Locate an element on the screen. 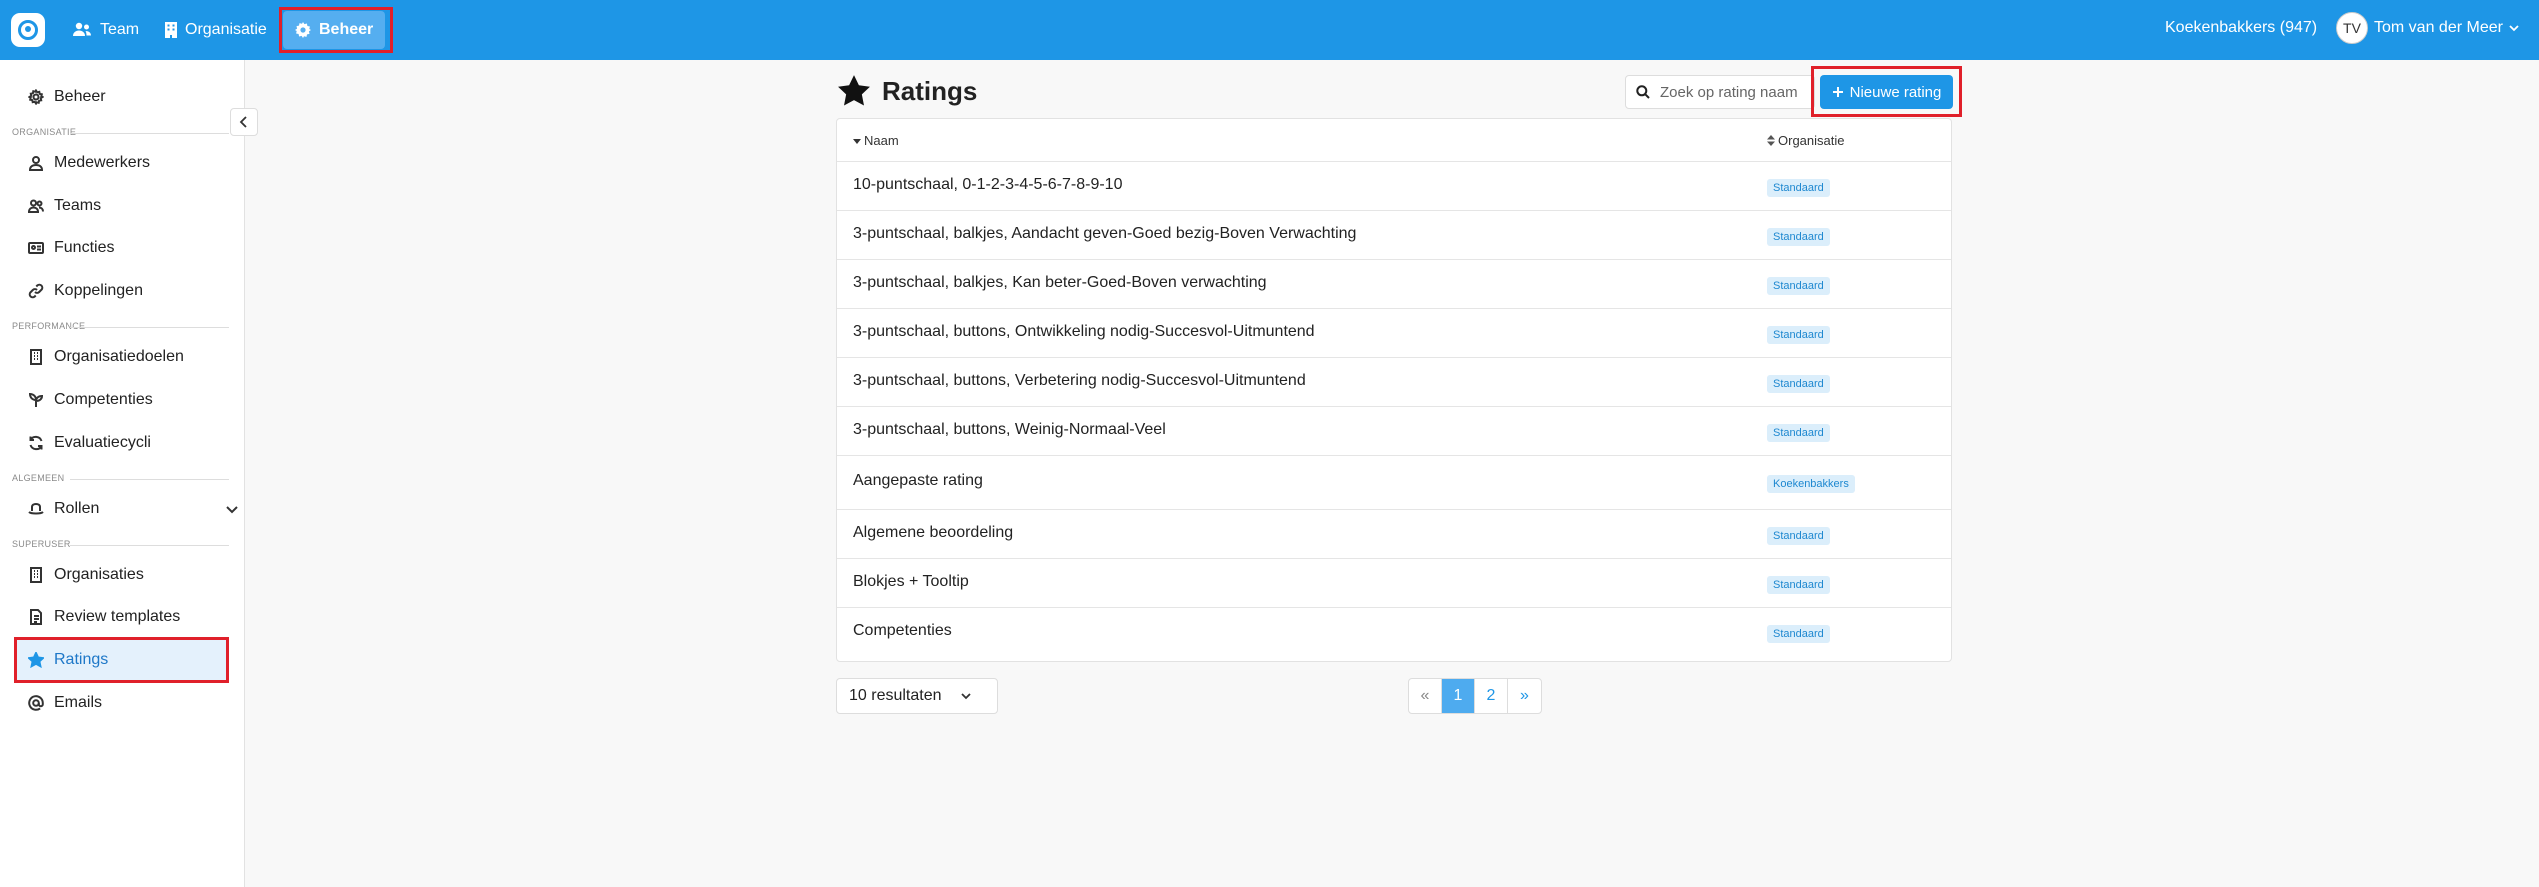 This screenshot has width=2539, height=887. sidebar-item-label: Ratings is located at coordinates (81, 659).